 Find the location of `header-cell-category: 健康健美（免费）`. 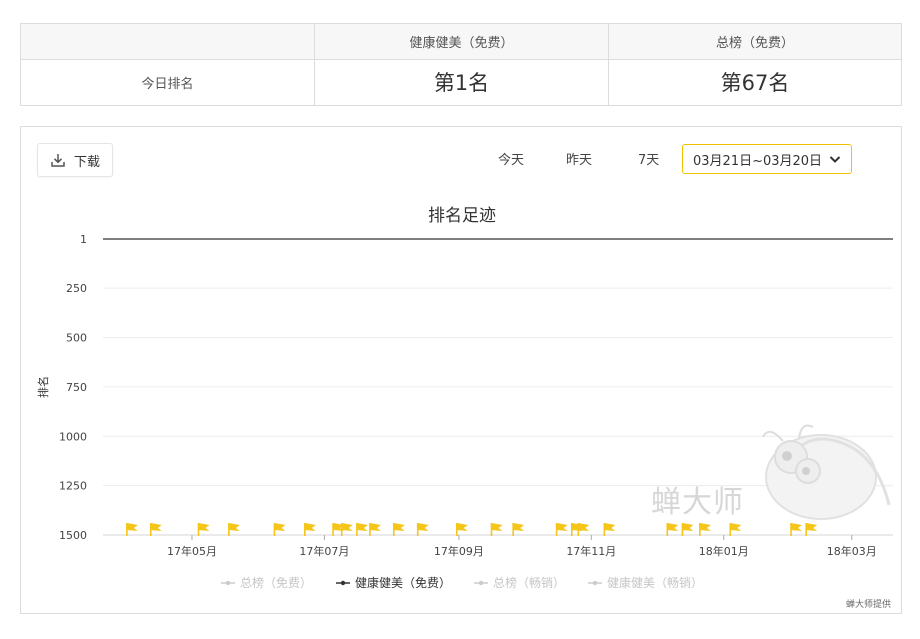

header-cell-category: 健康健美（免费） is located at coordinates (462, 41).